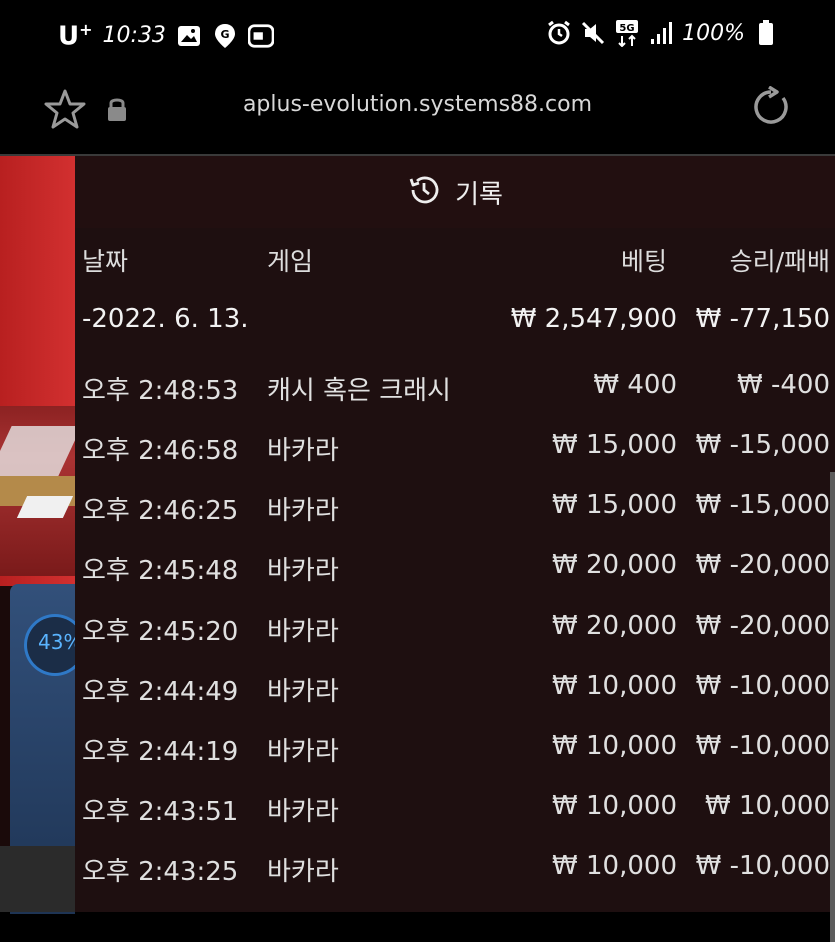 Image resolution: width=835 pixels, height=942 pixels. What do you see at coordinates (455, 460) in the screenshot?
I see `history-row: 오후 2:46:58 바카라 ₩ 15,000 ₩ -15,000` at bounding box center [455, 460].